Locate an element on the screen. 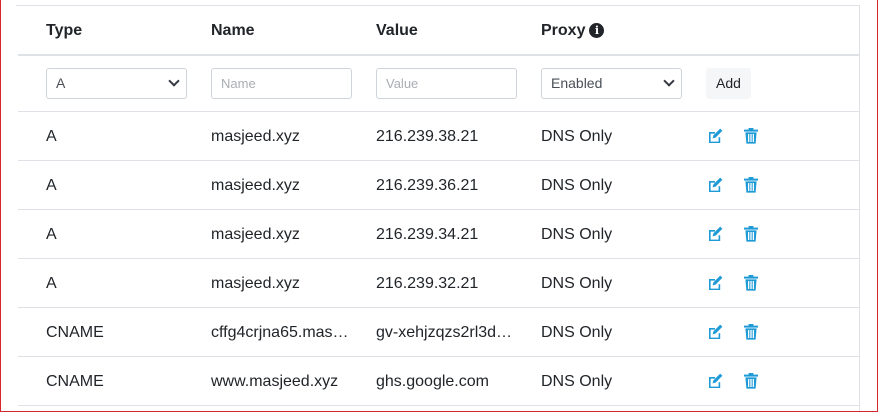 Image resolution: width=878 pixels, height=412 pixels. proxy-select: Enabled is located at coordinates (611, 83).